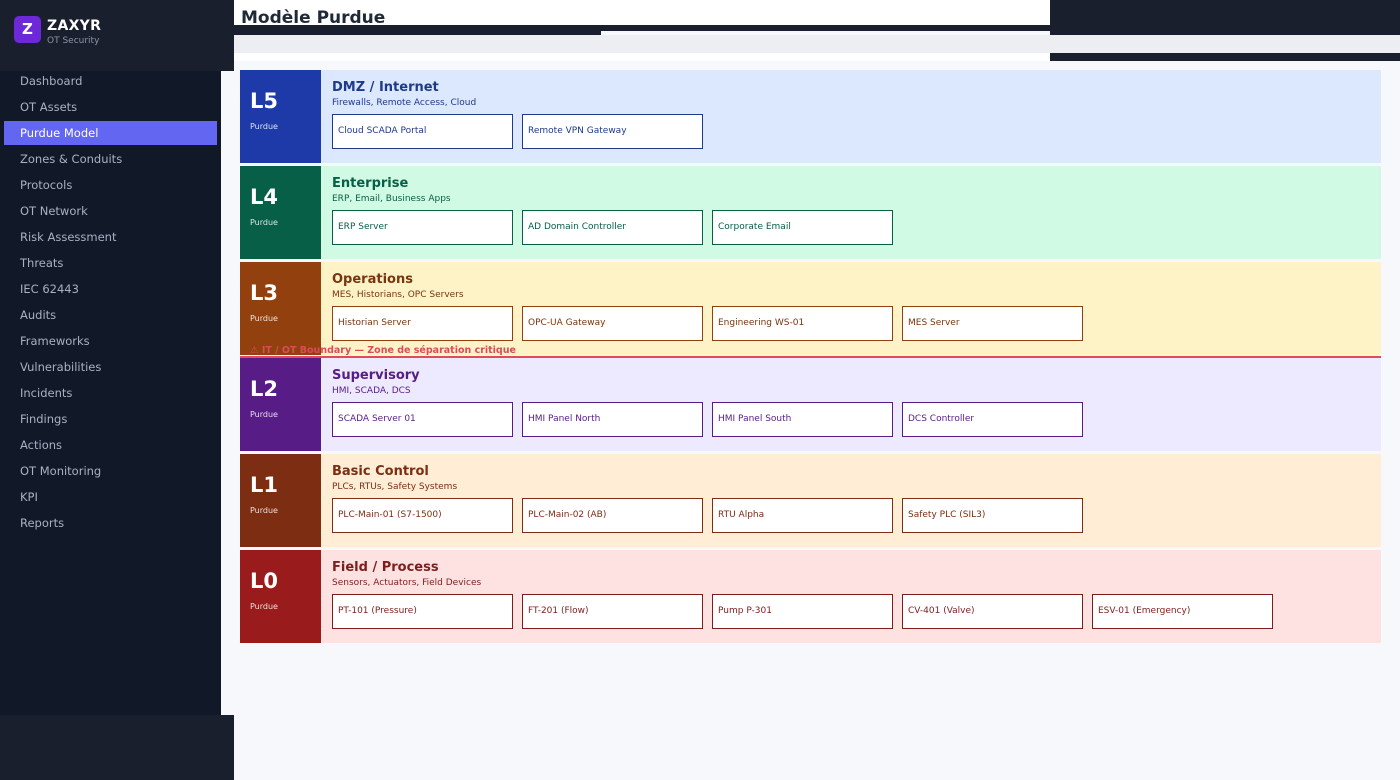  I want to click on asset-card: Corporate Email, so click(802, 227).